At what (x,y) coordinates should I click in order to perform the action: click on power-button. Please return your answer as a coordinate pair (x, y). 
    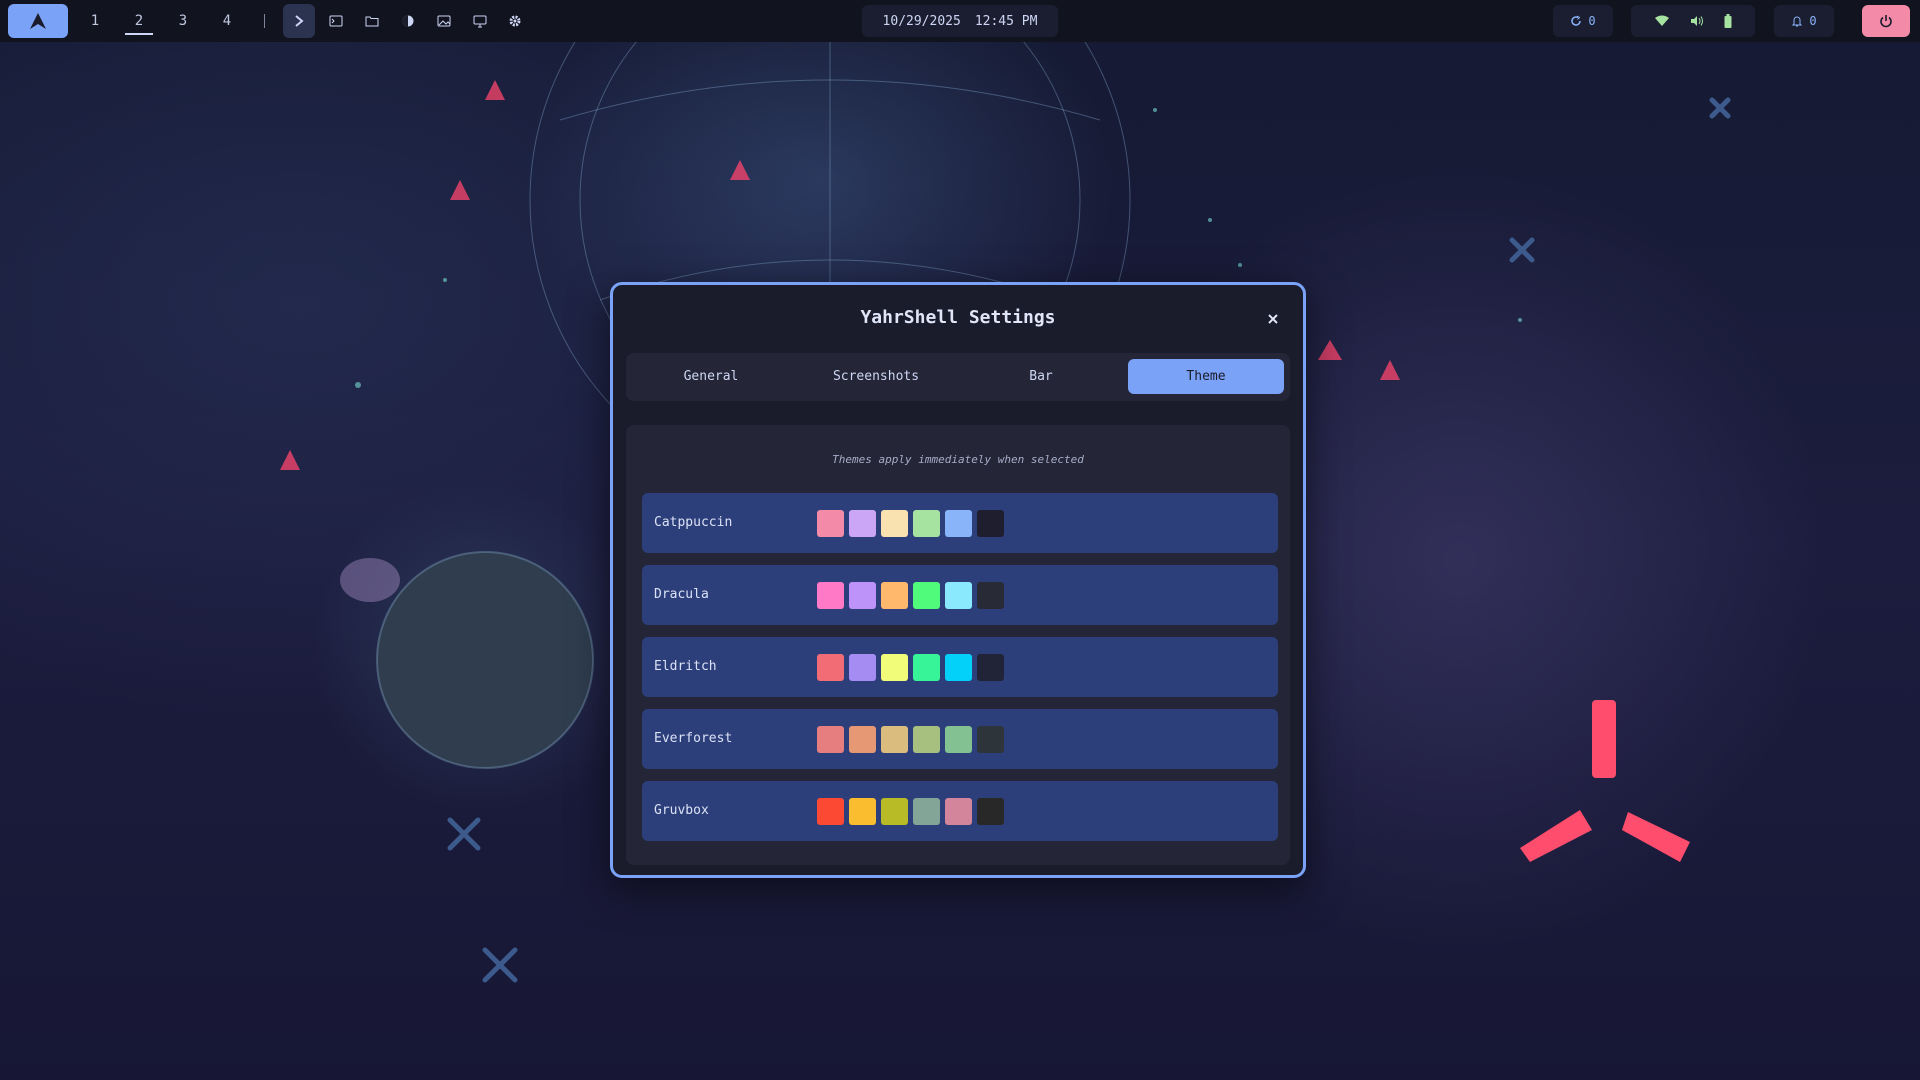
    Looking at the image, I should click on (1886, 21).